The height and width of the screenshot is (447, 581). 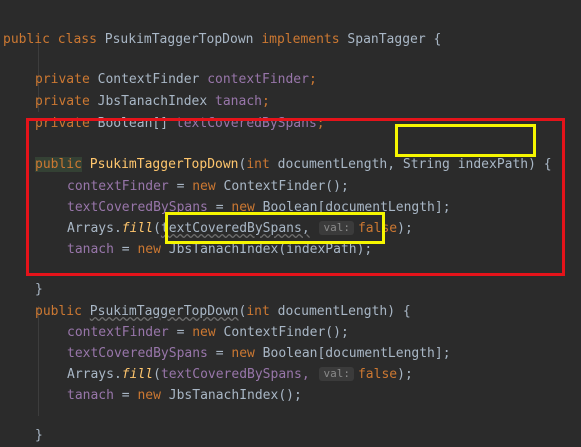 I want to click on field-name: tanach, so click(x=90, y=395).